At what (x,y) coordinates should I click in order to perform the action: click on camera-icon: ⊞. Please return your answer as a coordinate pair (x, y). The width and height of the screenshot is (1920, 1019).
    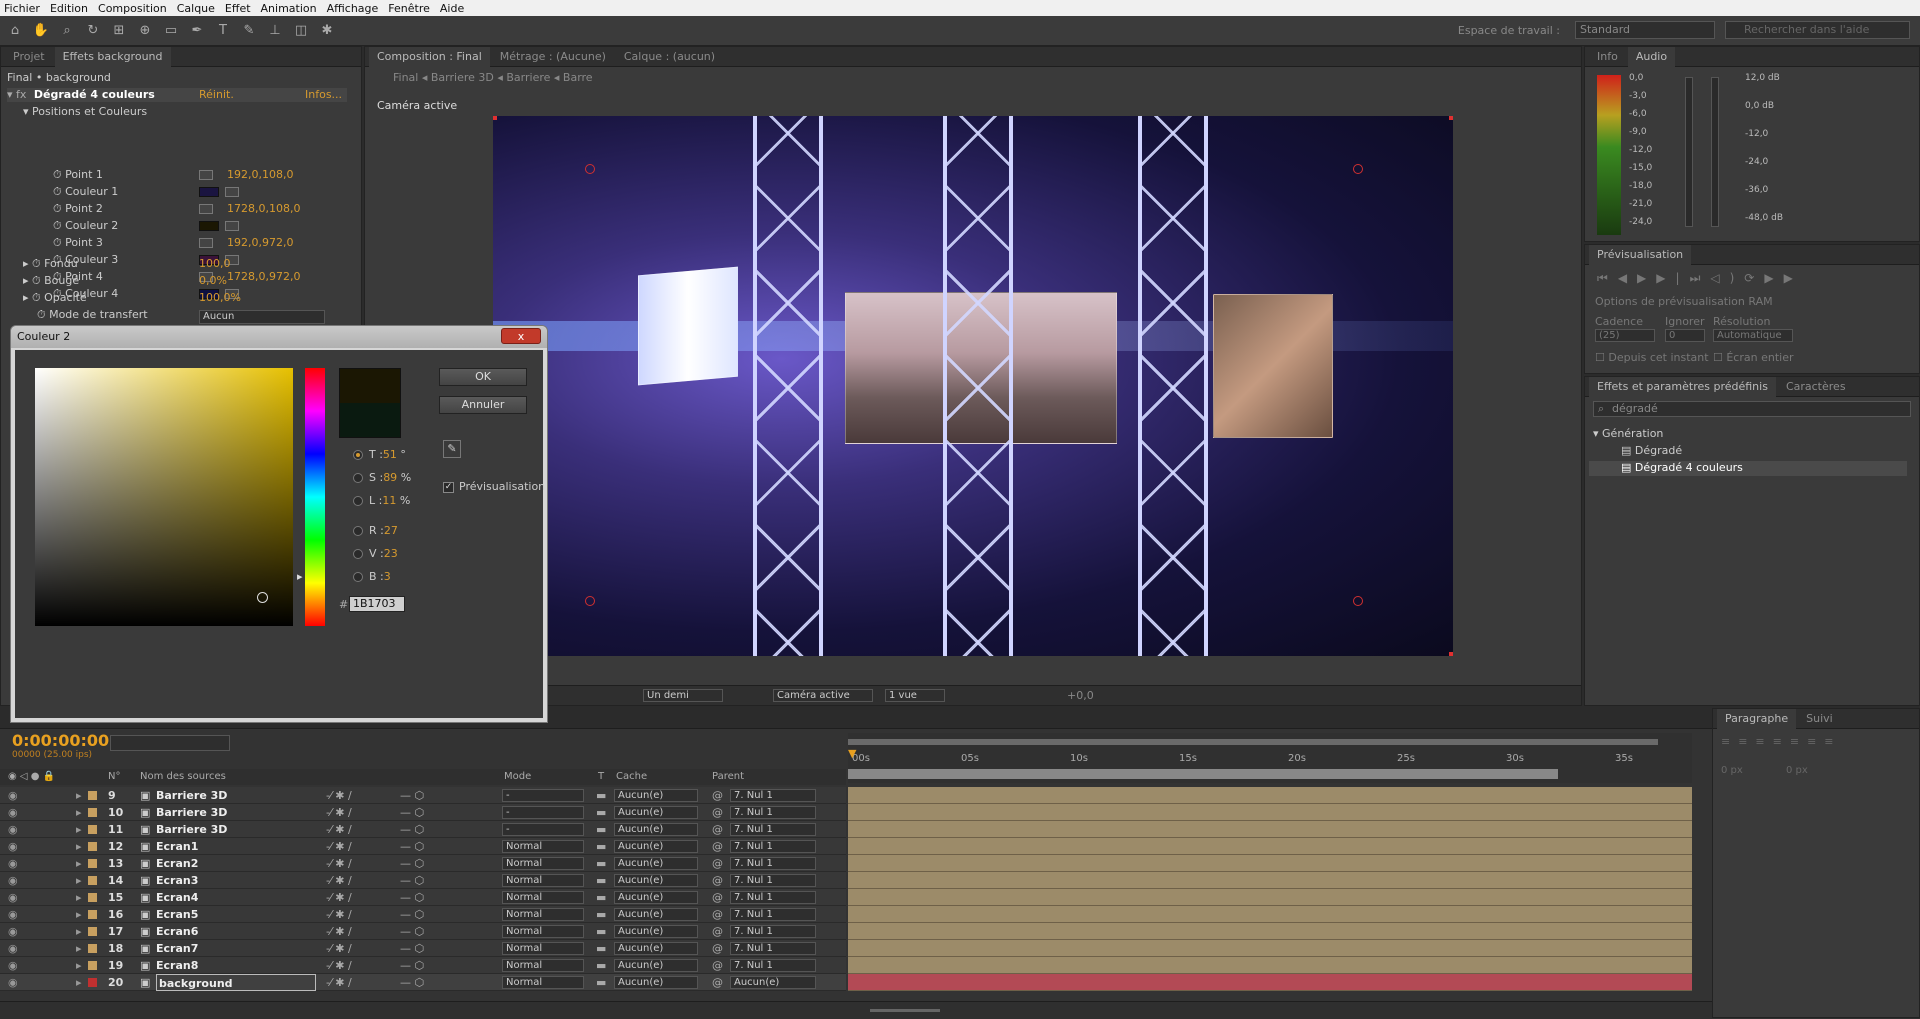
    Looking at the image, I should click on (119, 31).